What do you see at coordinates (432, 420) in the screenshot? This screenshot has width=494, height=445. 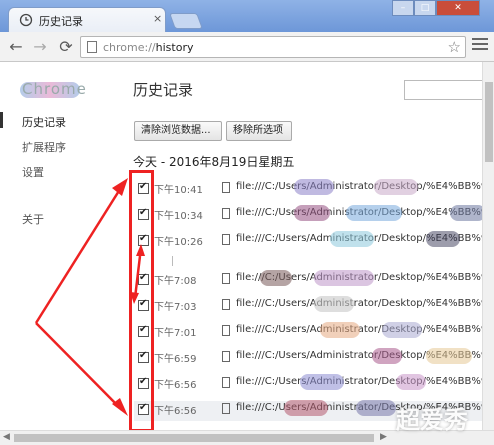 I see `watermark: 超爱秀` at bounding box center [432, 420].